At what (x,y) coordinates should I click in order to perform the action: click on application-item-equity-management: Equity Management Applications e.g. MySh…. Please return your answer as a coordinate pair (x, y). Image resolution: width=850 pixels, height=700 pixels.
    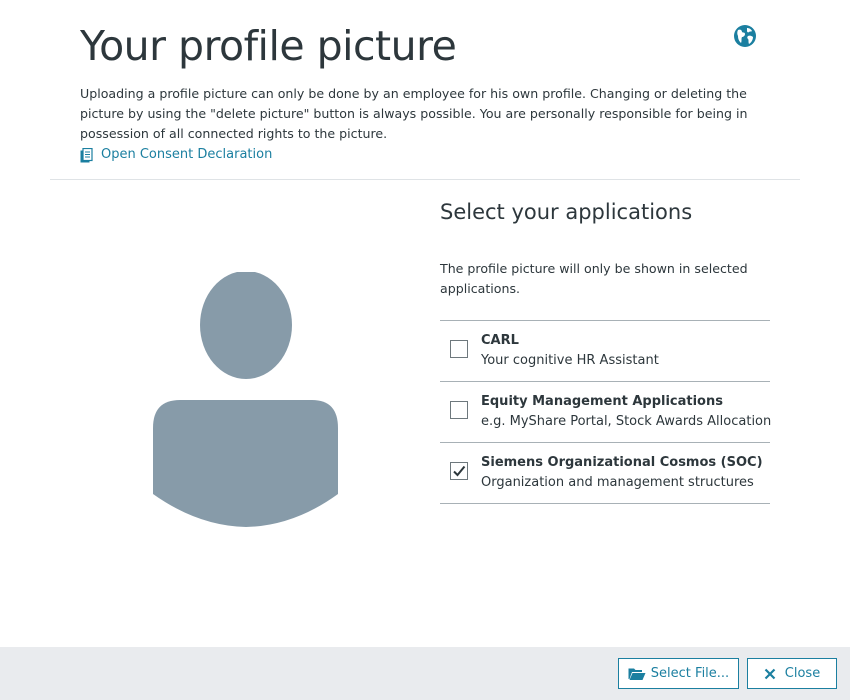
    Looking at the image, I should click on (606, 412).